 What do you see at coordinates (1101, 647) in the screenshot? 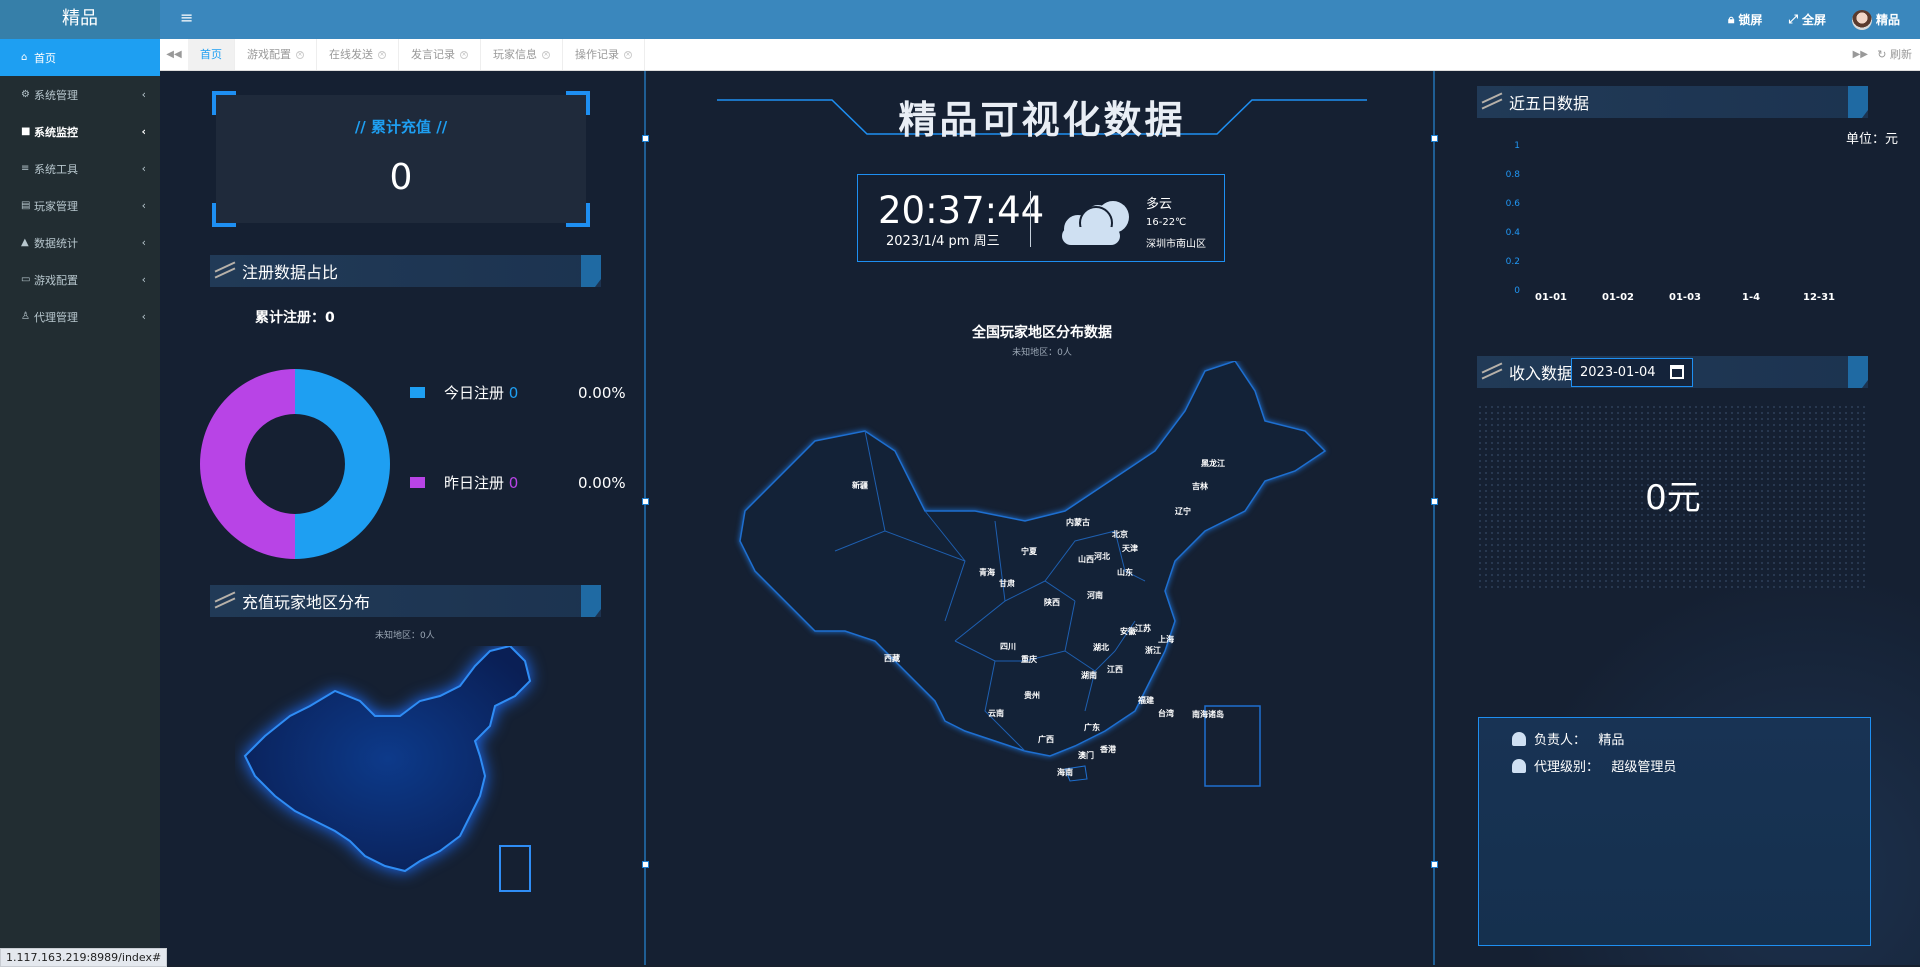
I see `province-label: 湖北` at bounding box center [1101, 647].